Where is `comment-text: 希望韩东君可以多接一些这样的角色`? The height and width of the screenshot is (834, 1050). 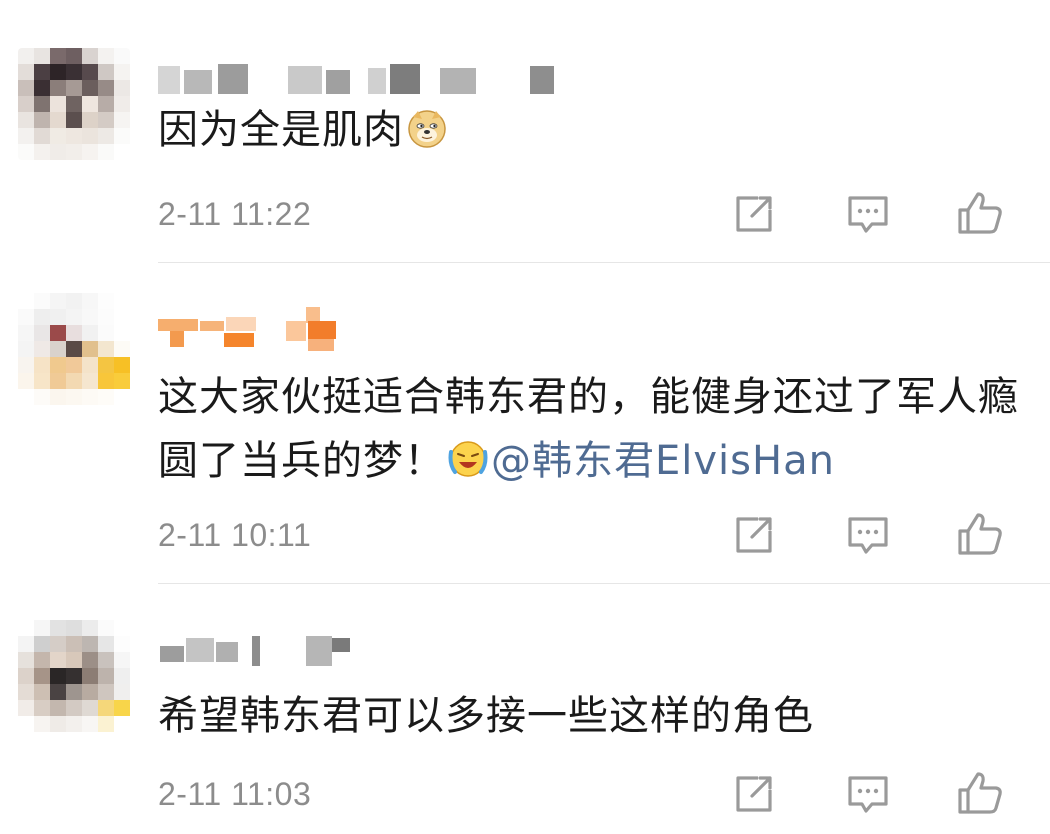 comment-text: 希望韩东君可以多接一些这样的角色 is located at coordinates (486, 716).